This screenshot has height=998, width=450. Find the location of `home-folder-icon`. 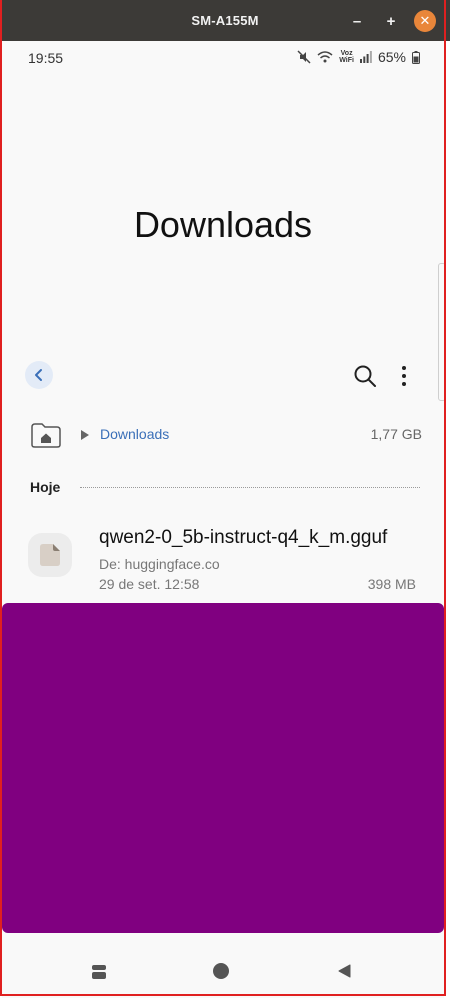

home-folder-icon is located at coordinates (46, 435).